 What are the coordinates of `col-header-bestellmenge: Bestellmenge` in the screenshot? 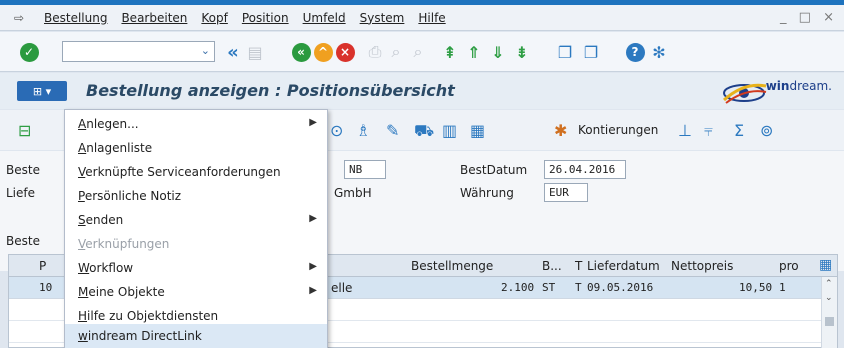 It's located at (452, 266).